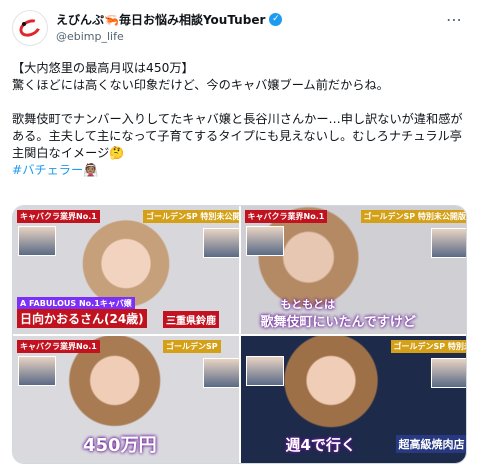 This screenshot has height=468, width=477. What do you see at coordinates (448, 243) in the screenshot?
I see `tile2-inset-face-right` at bounding box center [448, 243].